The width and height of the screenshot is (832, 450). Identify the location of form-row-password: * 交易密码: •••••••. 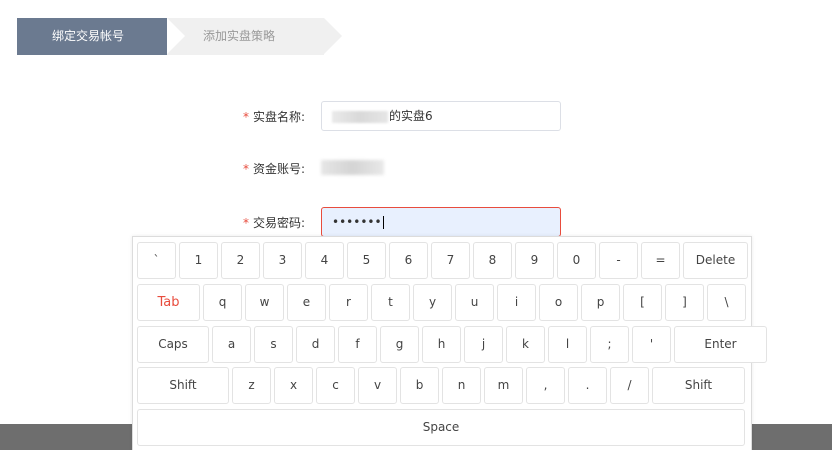
(416, 223).